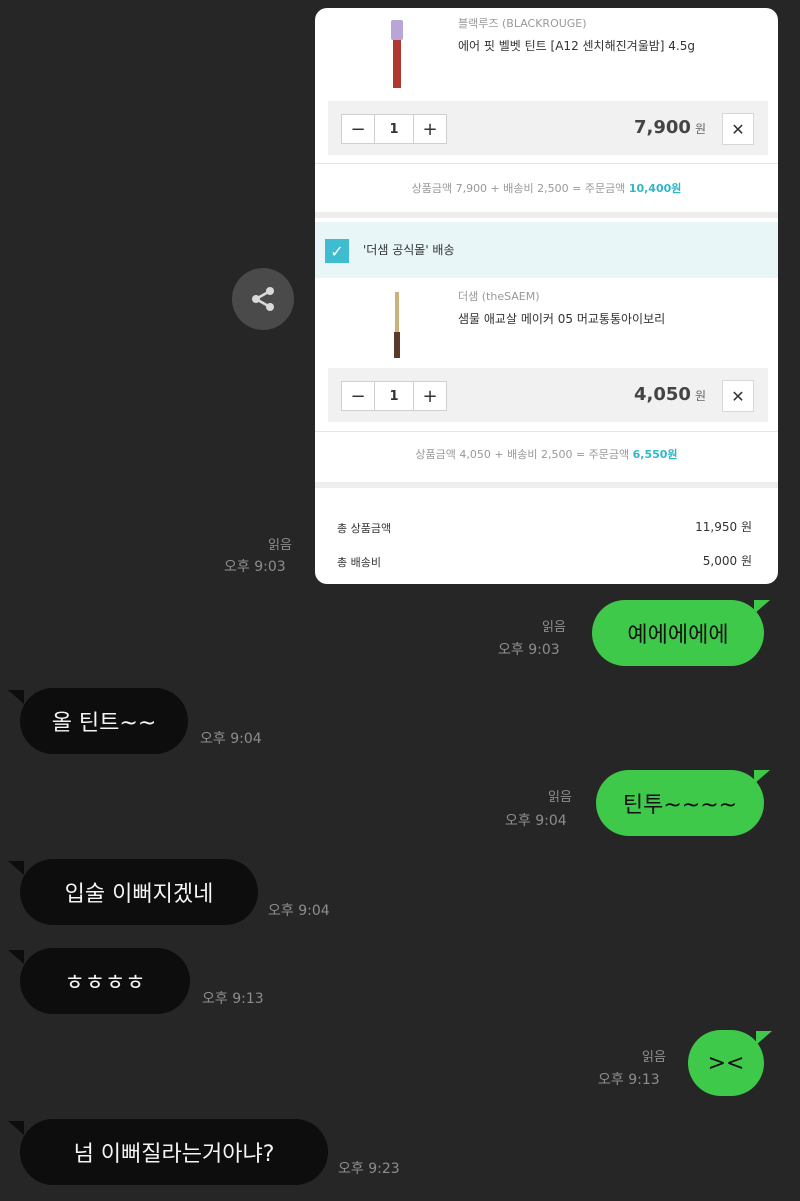 The height and width of the screenshot is (1201, 800). Describe the element at coordinates (397, 54) in the screenshot. I see `tint-product-image` at that location.